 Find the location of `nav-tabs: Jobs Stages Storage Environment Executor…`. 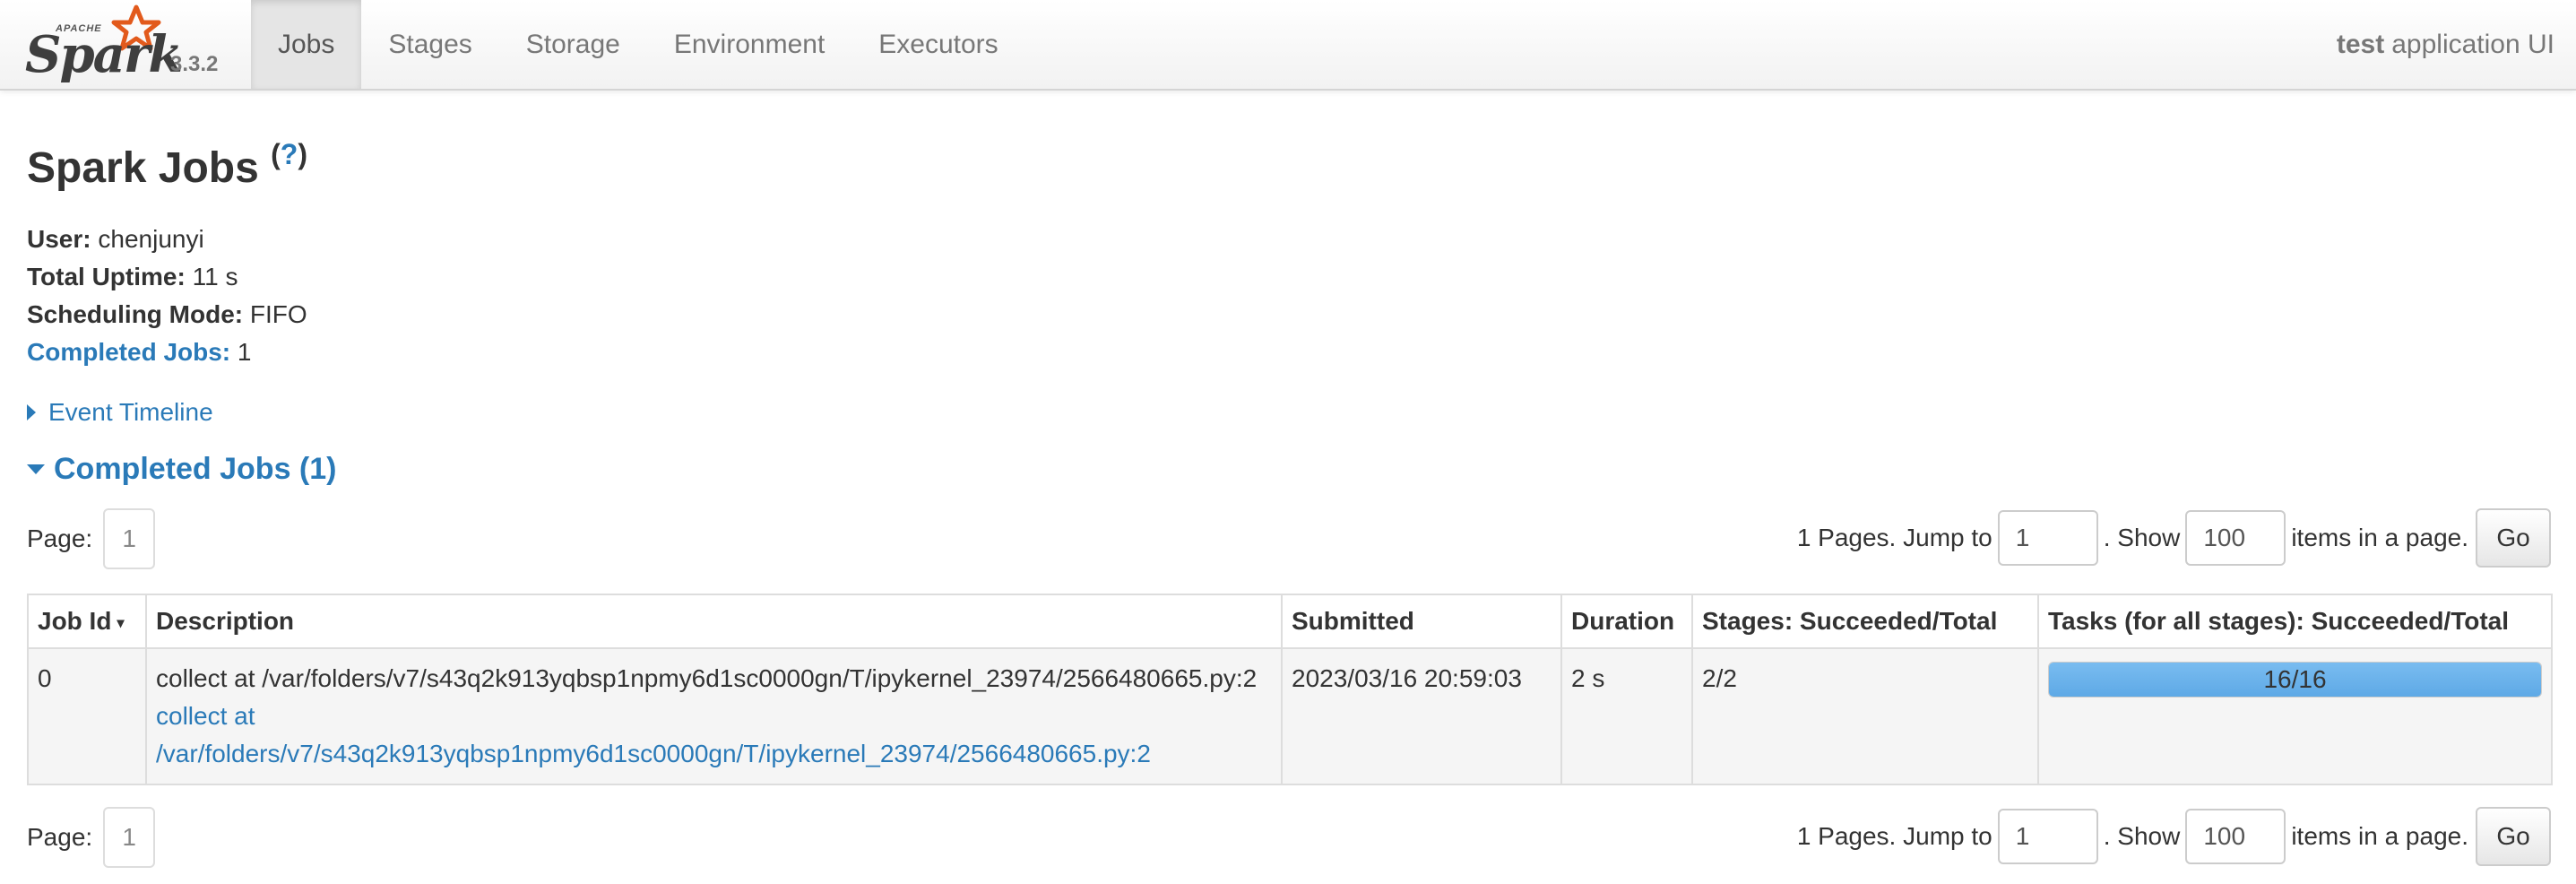

nav-tabs: Jobs Stages Storage Environment Executor… is located at coordinates (638, 44).